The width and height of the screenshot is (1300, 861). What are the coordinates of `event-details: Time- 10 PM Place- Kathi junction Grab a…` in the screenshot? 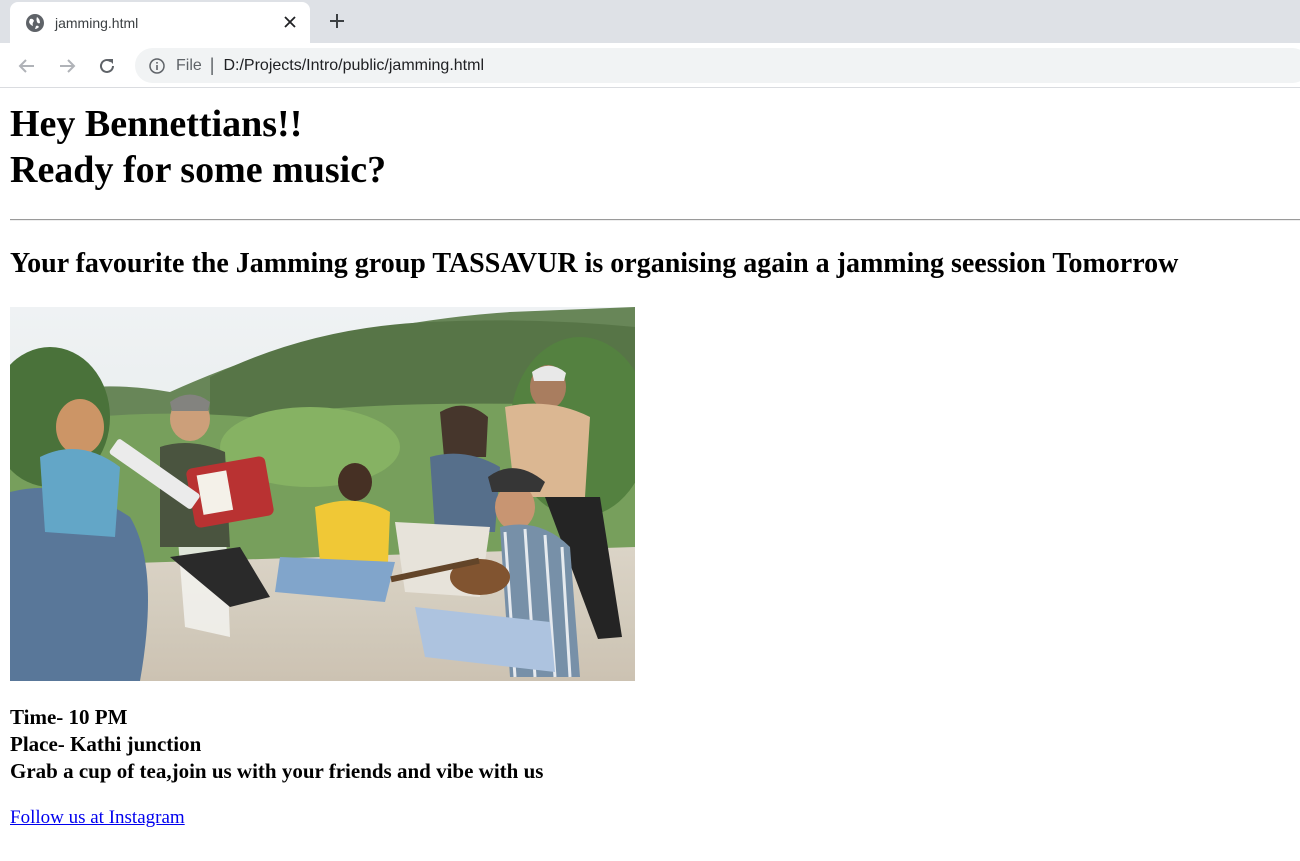 It's located at (276, 744).